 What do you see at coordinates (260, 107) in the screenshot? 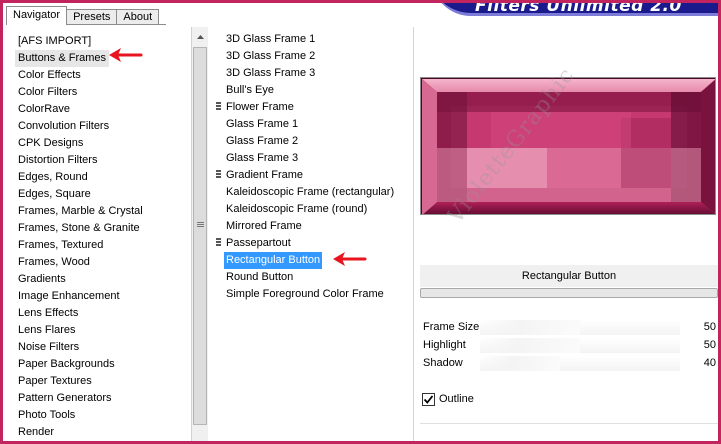
I see `filter-item: Flower Frame` at bounding box center [260, 107].